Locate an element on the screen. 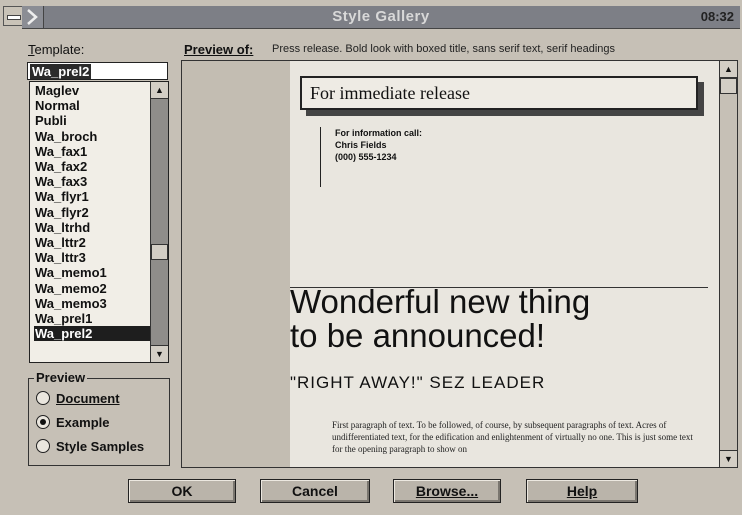 The image size is (742, 515). headline-line2: to be announced! is located at coordinates (418, 335).